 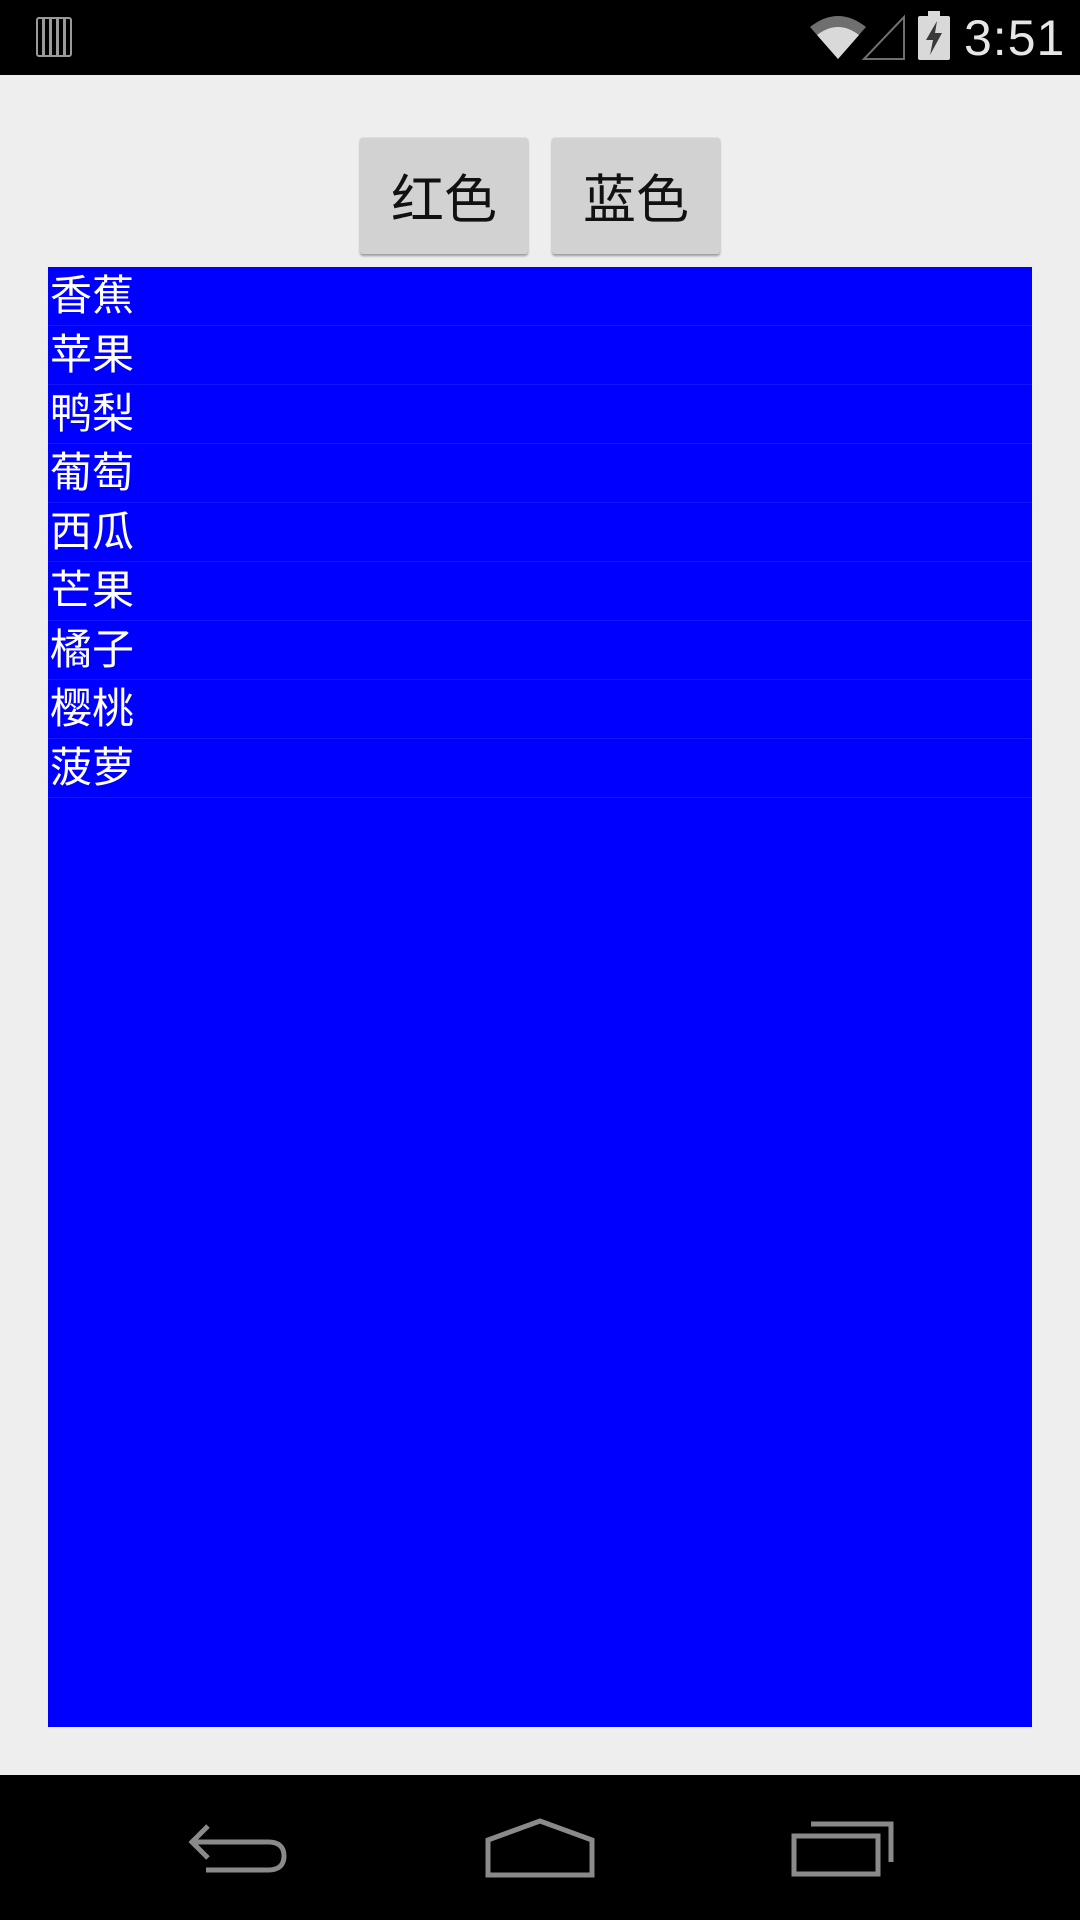 I want to click on home-button, so click(x=540, y=1847).